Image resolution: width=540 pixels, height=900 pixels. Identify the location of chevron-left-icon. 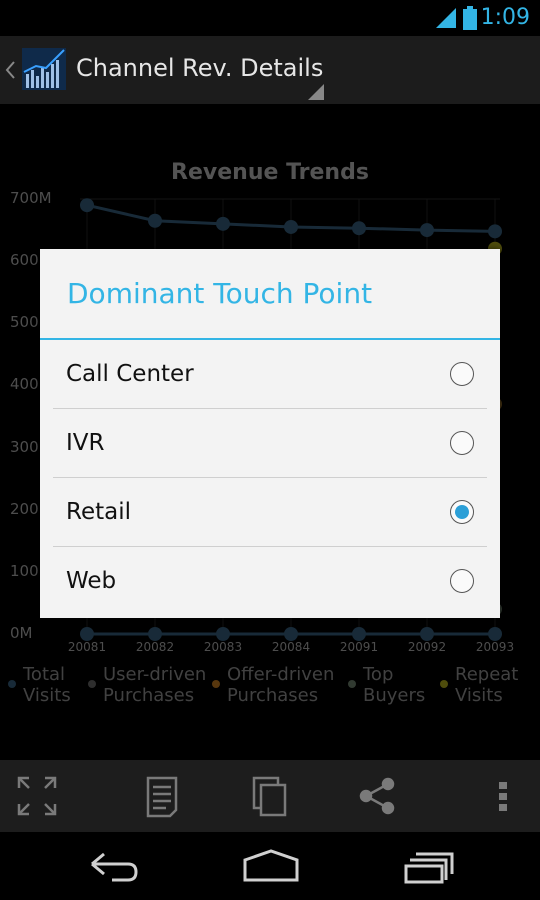
(10, 70).